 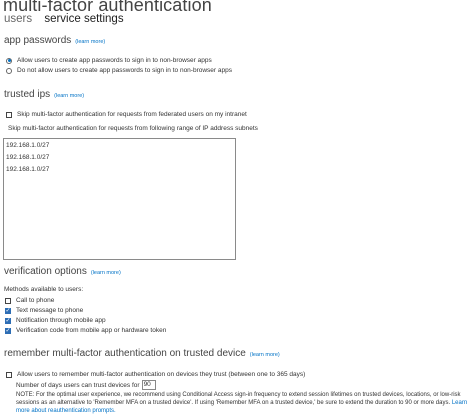 I want to click on method-label: Notification through mobile app, so click(x=61, y=320).